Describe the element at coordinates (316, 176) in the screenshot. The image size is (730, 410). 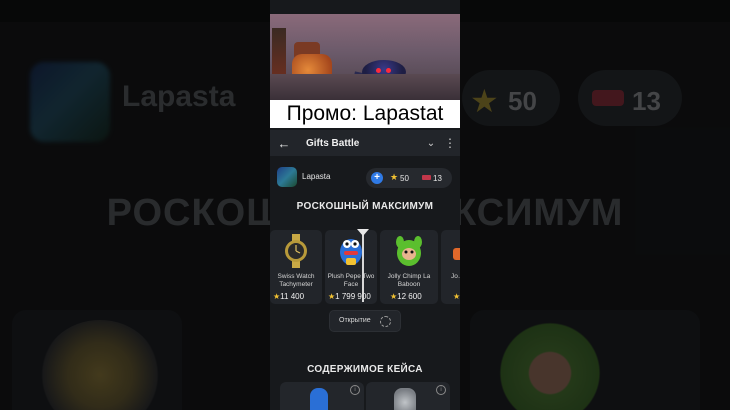
I see `username: Lapasta` at that location.